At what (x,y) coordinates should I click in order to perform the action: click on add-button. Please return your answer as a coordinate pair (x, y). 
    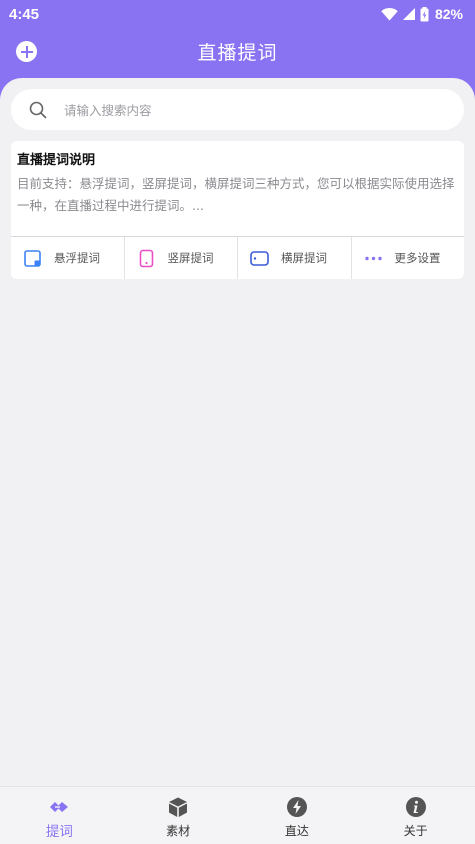
    Looking at the image, I should click on (26, 51).